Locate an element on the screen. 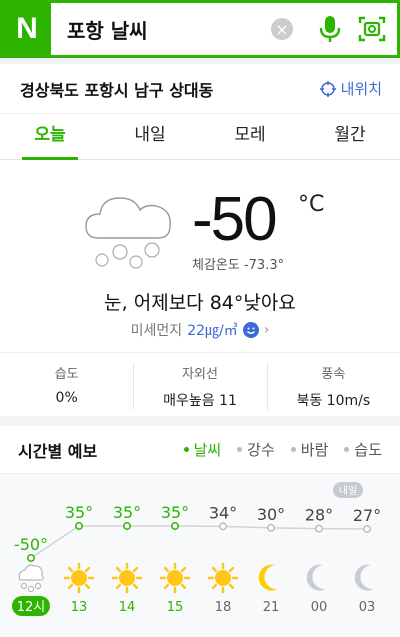  tab-monthly: 월간 is located at coordinates (350, 136).